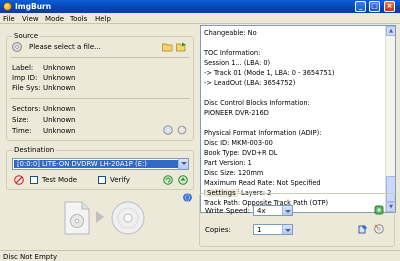  What do you see at coordinates (230, 33) in the screenshot?
I see `log-line: Changeable: No` at bounding box center [230, 33].